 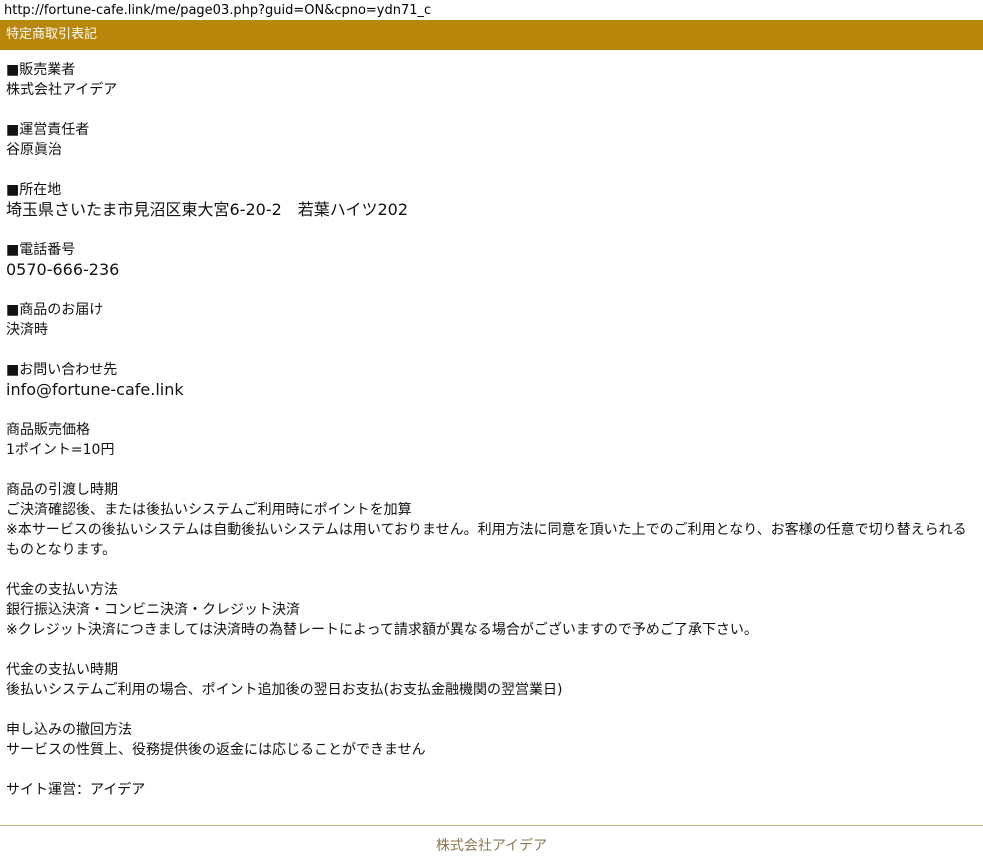 I want to click on payment-timing-heading: 代金の支払い時期, so click(x=62, y=670).